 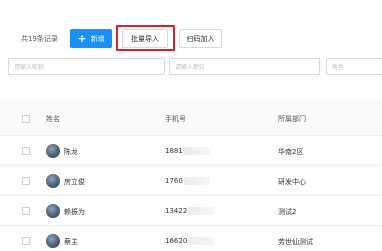 What do you see at coordinates (71, 242) in the screenshot?
I see `member-name: 蔡主` at bounding box center [71, 242].